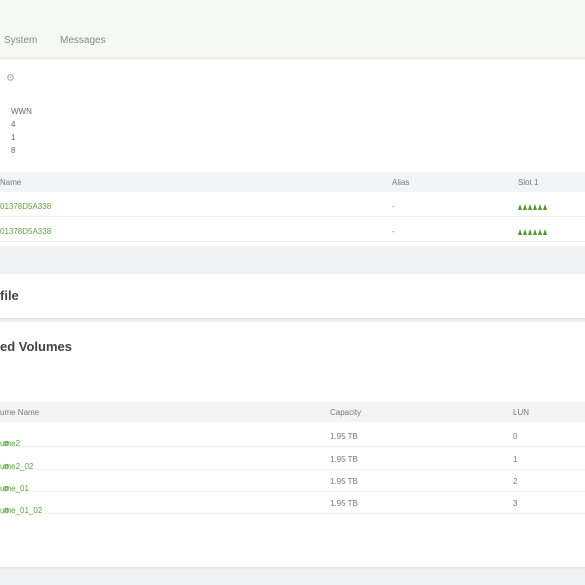  I want to click on wwn-value: 1, so click(13, 137).